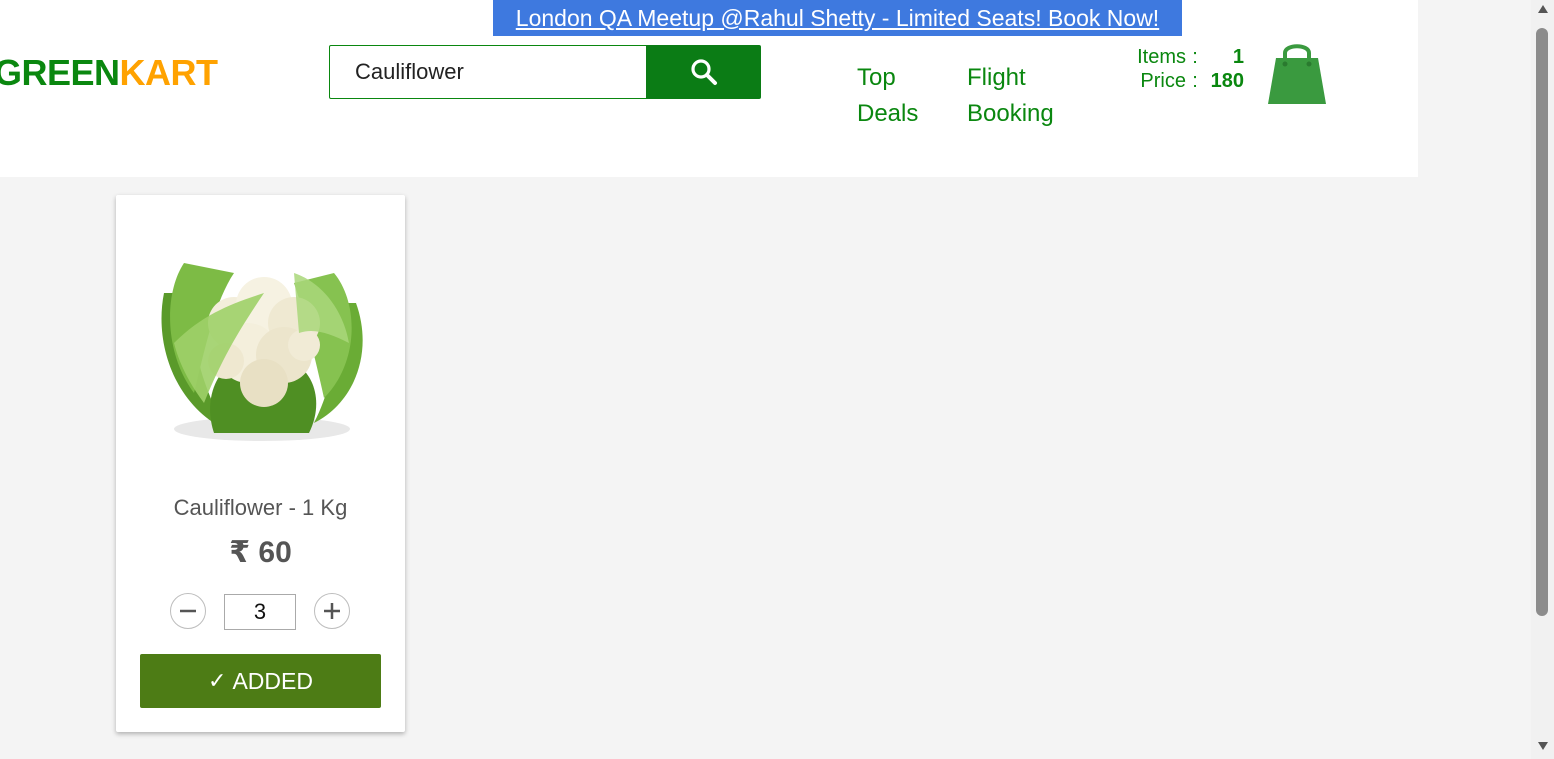 The image size is (1554, 759). Describe the element at coordinates (260, 507) in the screenshot. I see `product-name: Cauliflower - 1 Kg` at that location.